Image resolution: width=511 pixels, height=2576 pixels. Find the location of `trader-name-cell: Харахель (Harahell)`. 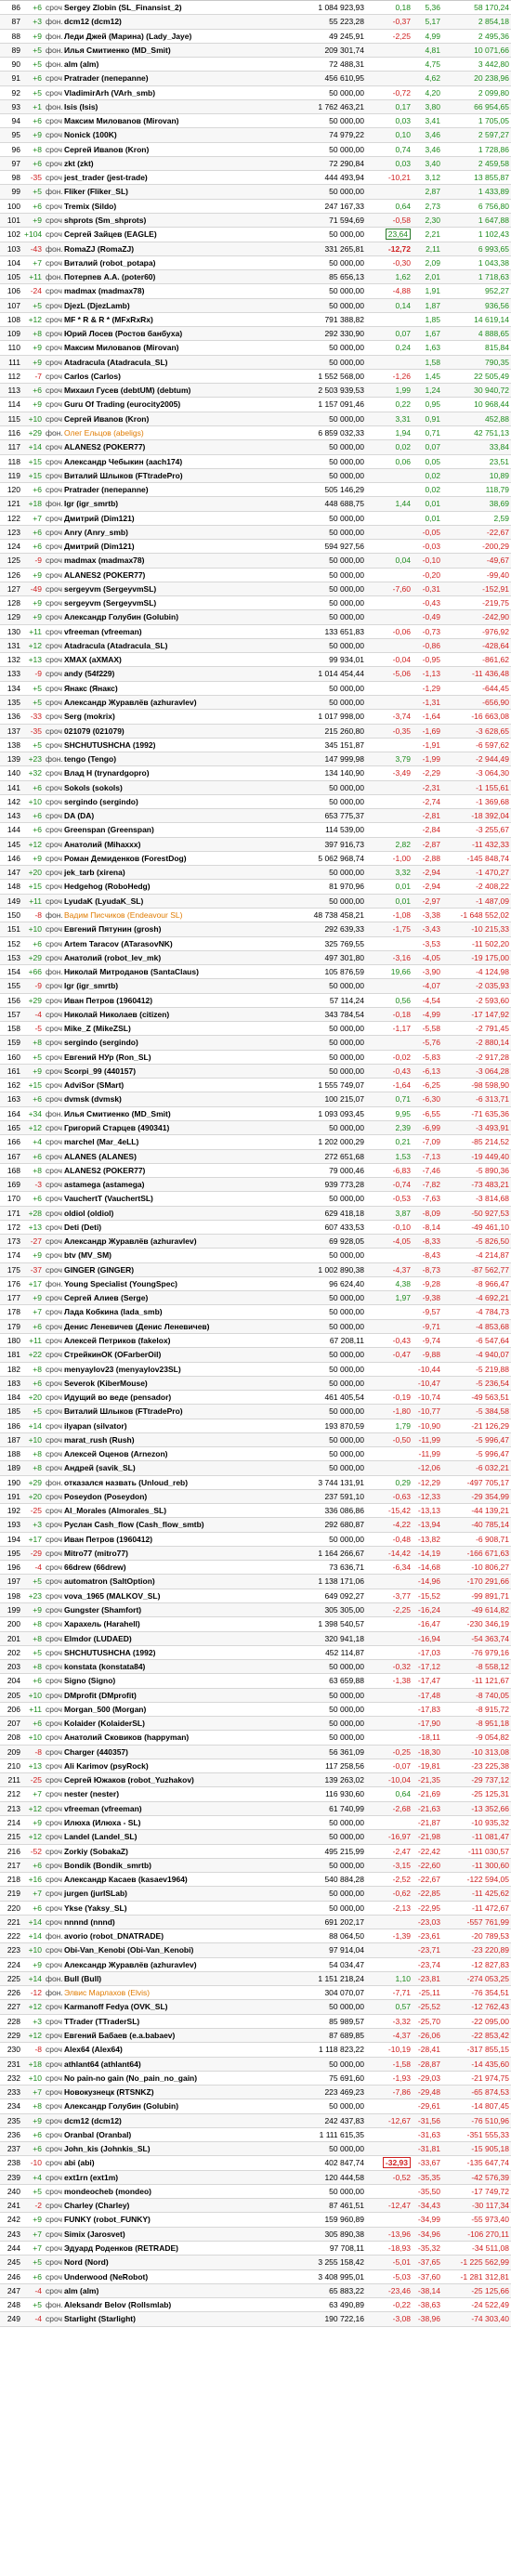

trader-name-cell: Харахель (Harahell) is located at coordinates (169, 1624).